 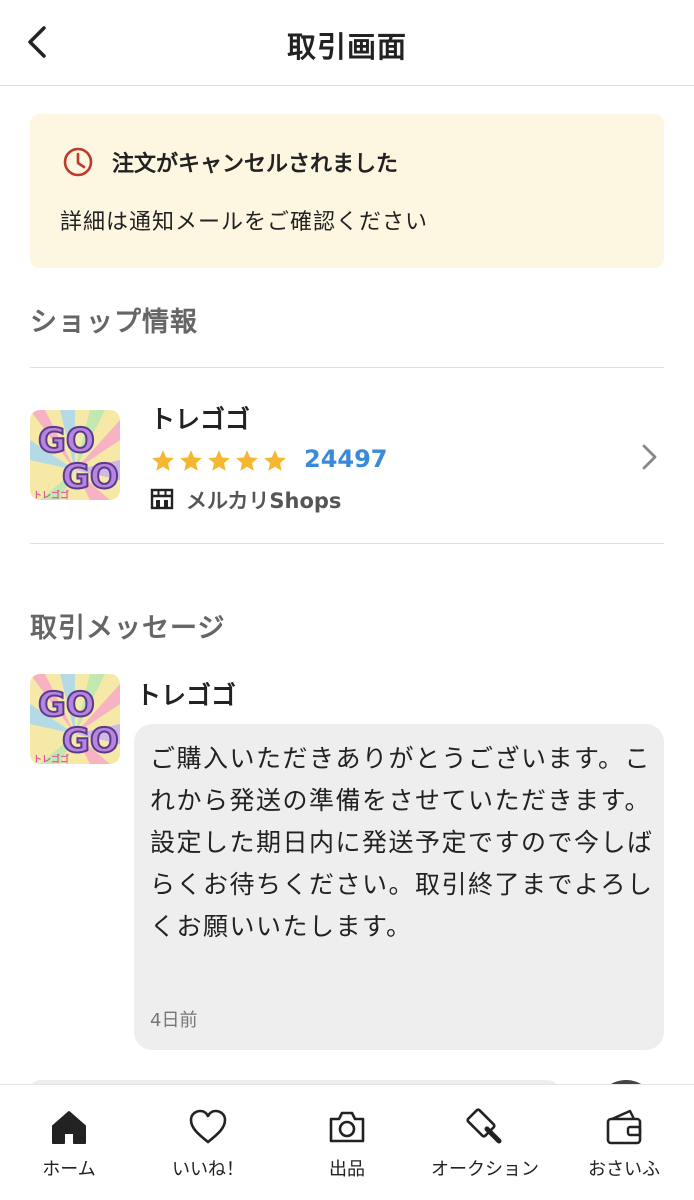 I want to click on message-section-title: 取引メッセージ, so click(x=128, y=628).